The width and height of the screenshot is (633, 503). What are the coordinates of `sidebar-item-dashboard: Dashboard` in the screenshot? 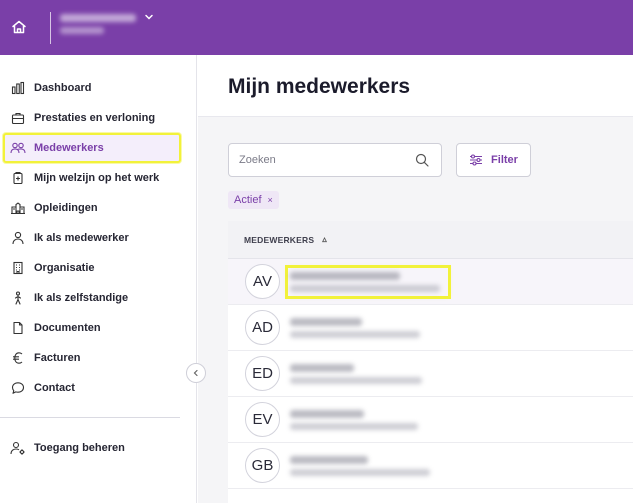 It's located at (92, 88).